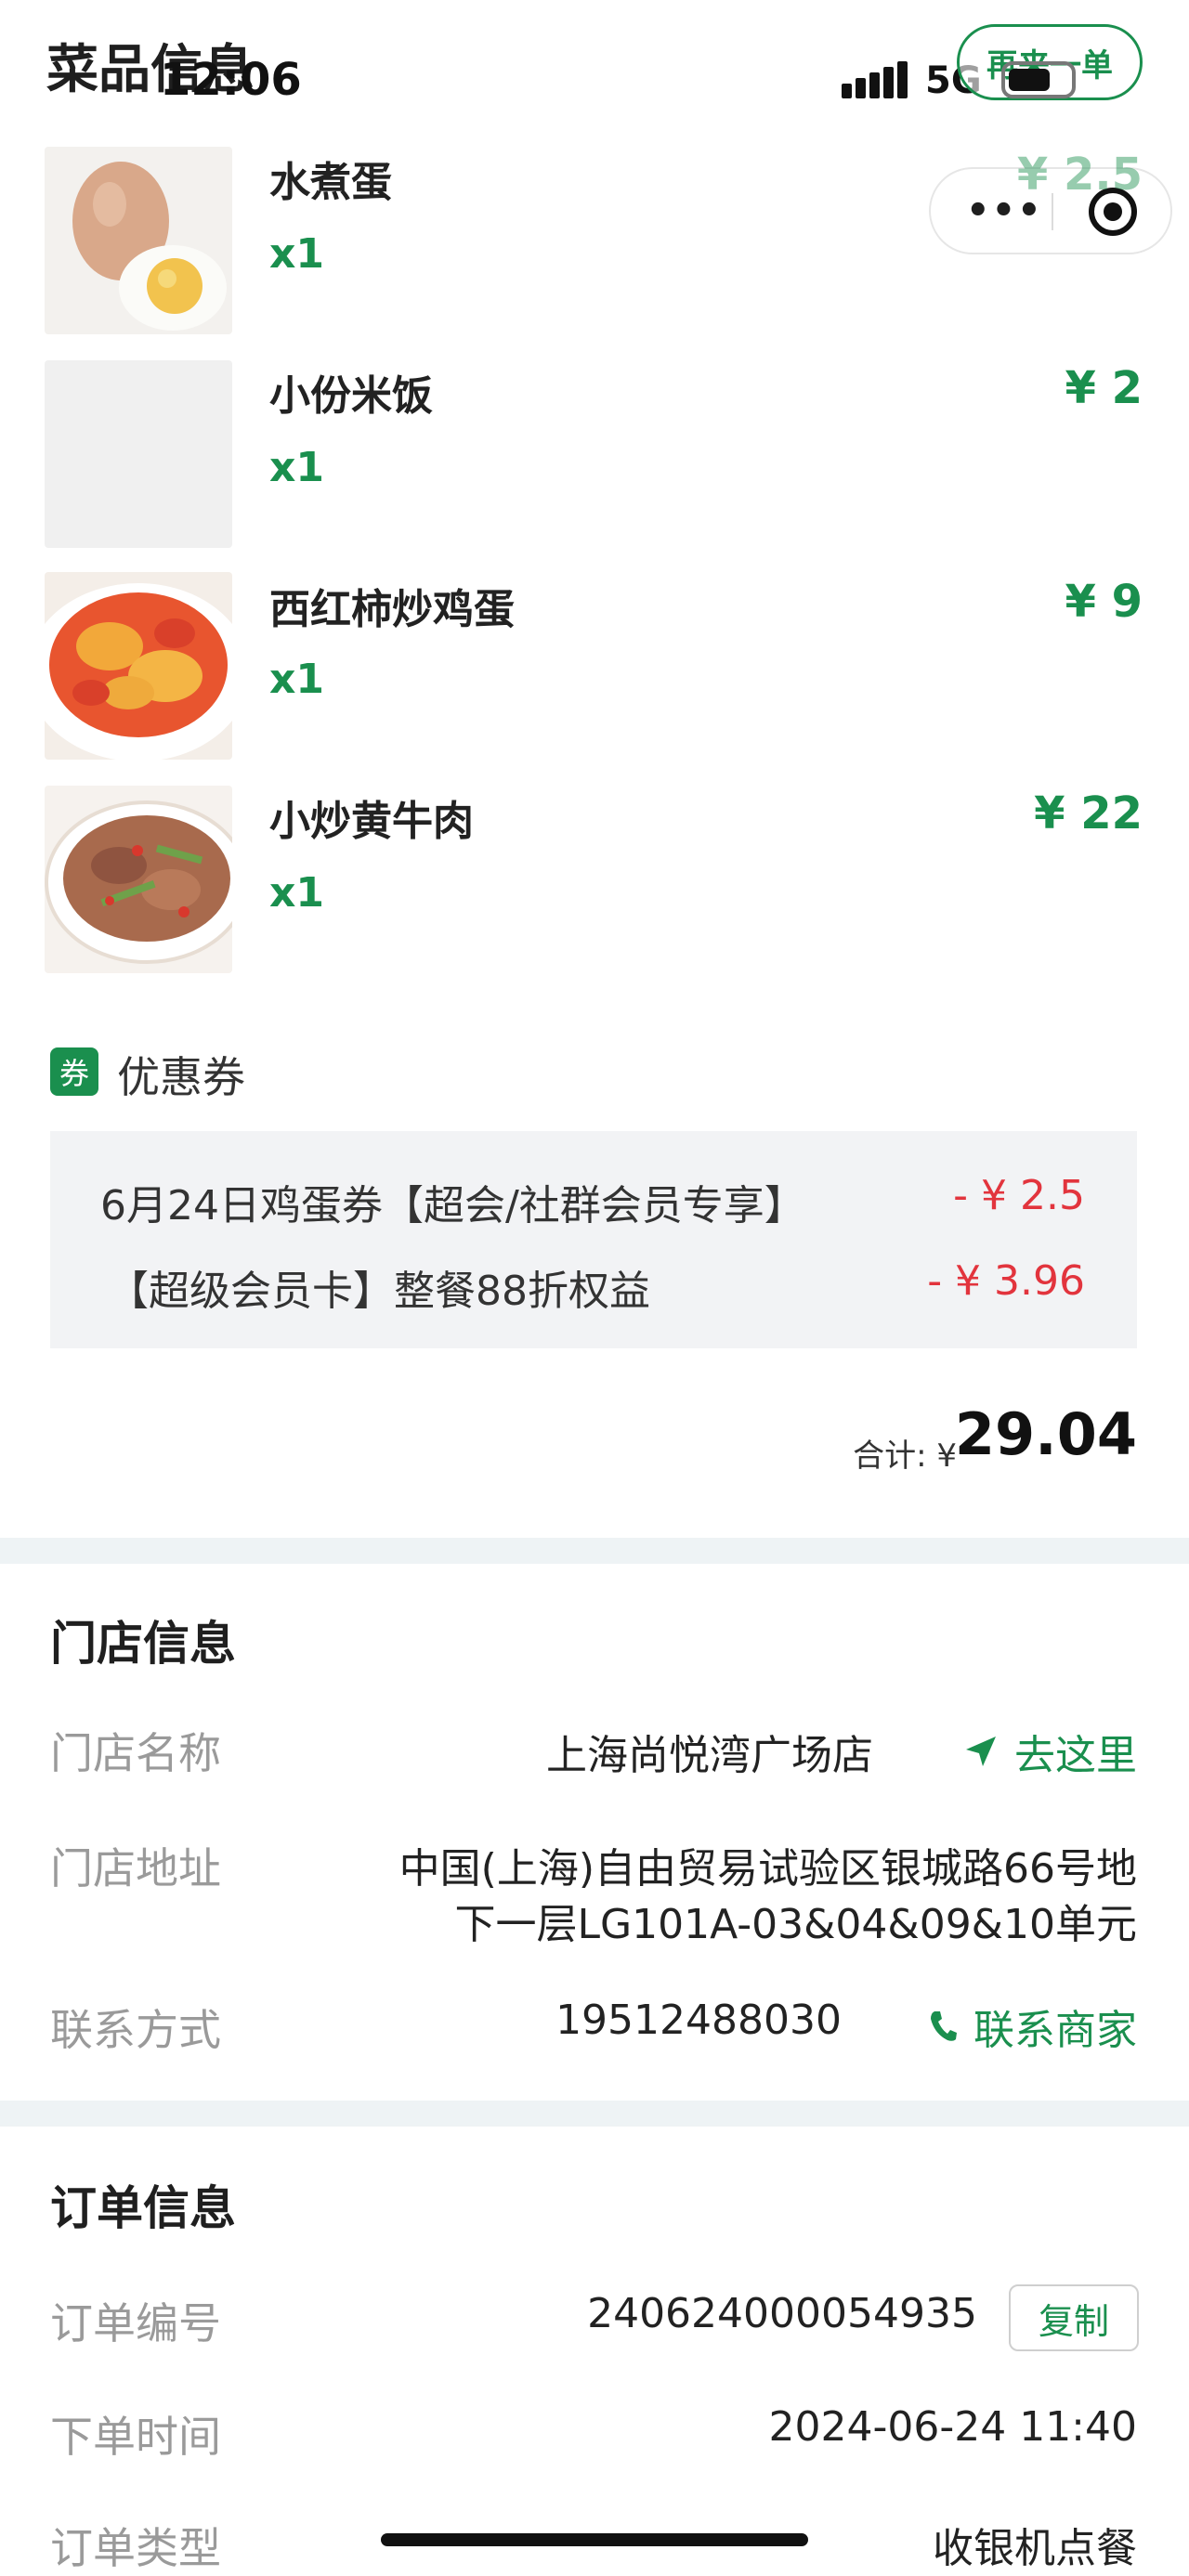 The image size is (1189, 2576). I want to click on dish-image-tomato-egg, so click(138, 666).